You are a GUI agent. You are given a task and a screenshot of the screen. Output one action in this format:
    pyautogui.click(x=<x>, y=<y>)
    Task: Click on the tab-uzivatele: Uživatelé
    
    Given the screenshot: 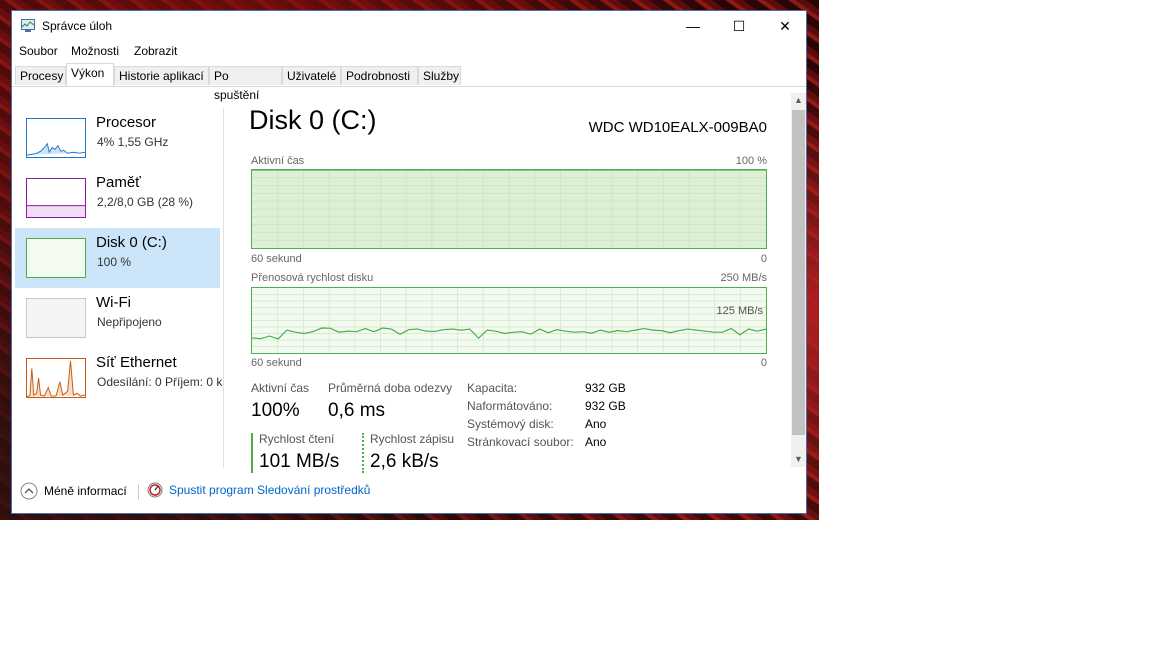 What is the action you would take?
    pyautogui.click(x=311, y=75)
    